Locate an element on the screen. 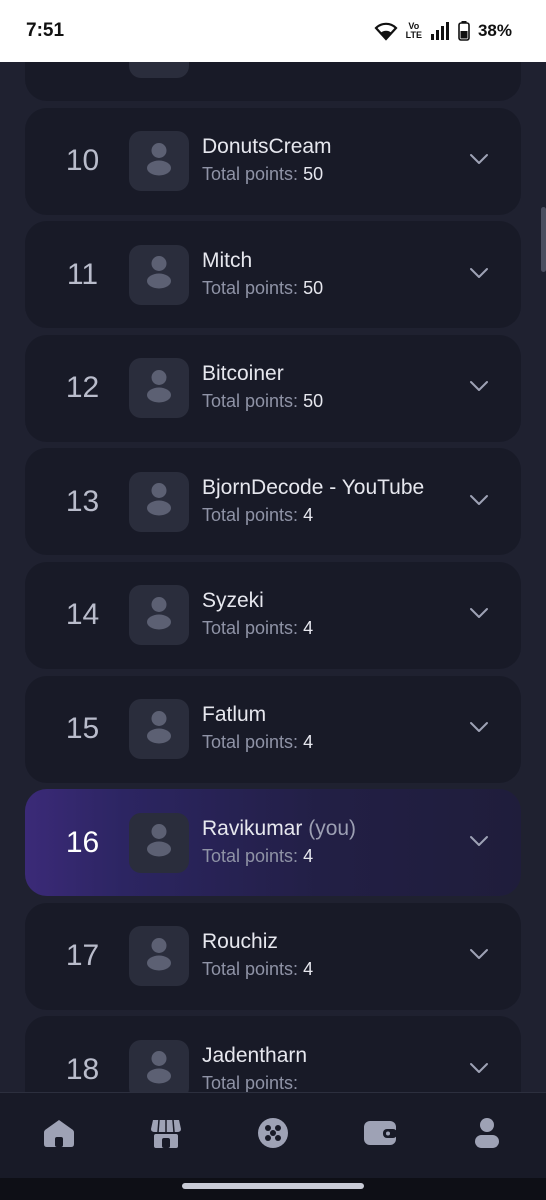 Image resolution: width=546 pixels, height=1200 pixels. scrollbar is located at coordinates (543, 239).